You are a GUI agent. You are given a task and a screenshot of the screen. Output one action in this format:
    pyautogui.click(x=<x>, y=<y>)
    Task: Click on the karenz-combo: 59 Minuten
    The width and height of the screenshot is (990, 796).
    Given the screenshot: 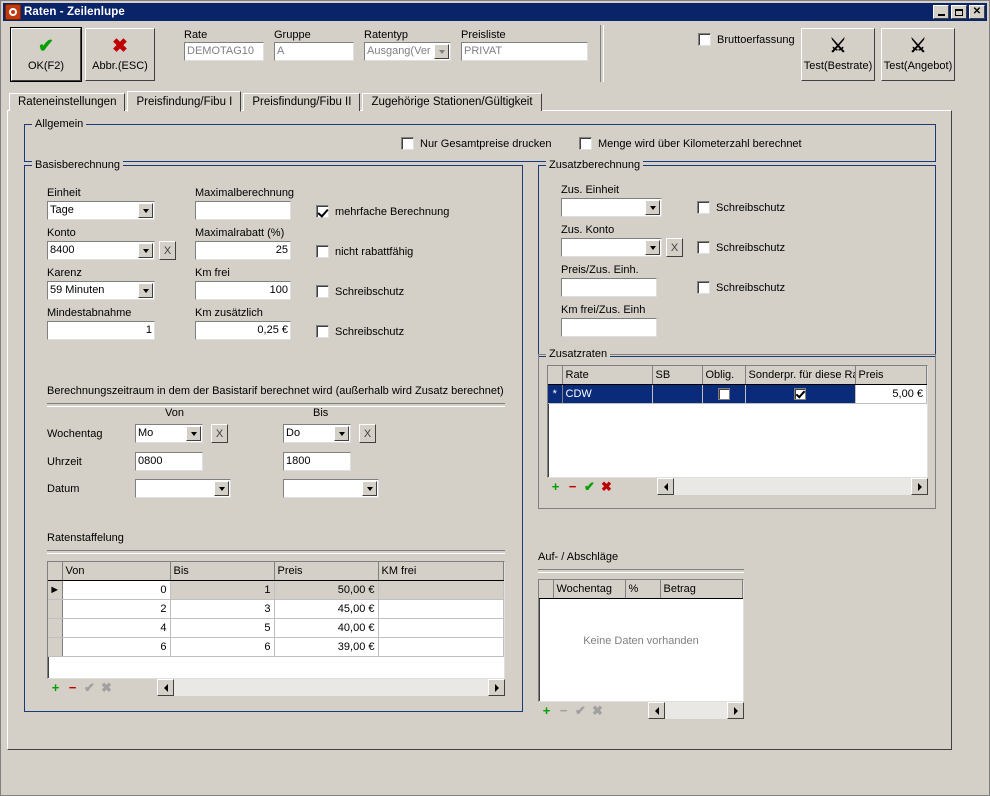 What is the action you would take?
    pyautogui.click(x=101, y=290)
    